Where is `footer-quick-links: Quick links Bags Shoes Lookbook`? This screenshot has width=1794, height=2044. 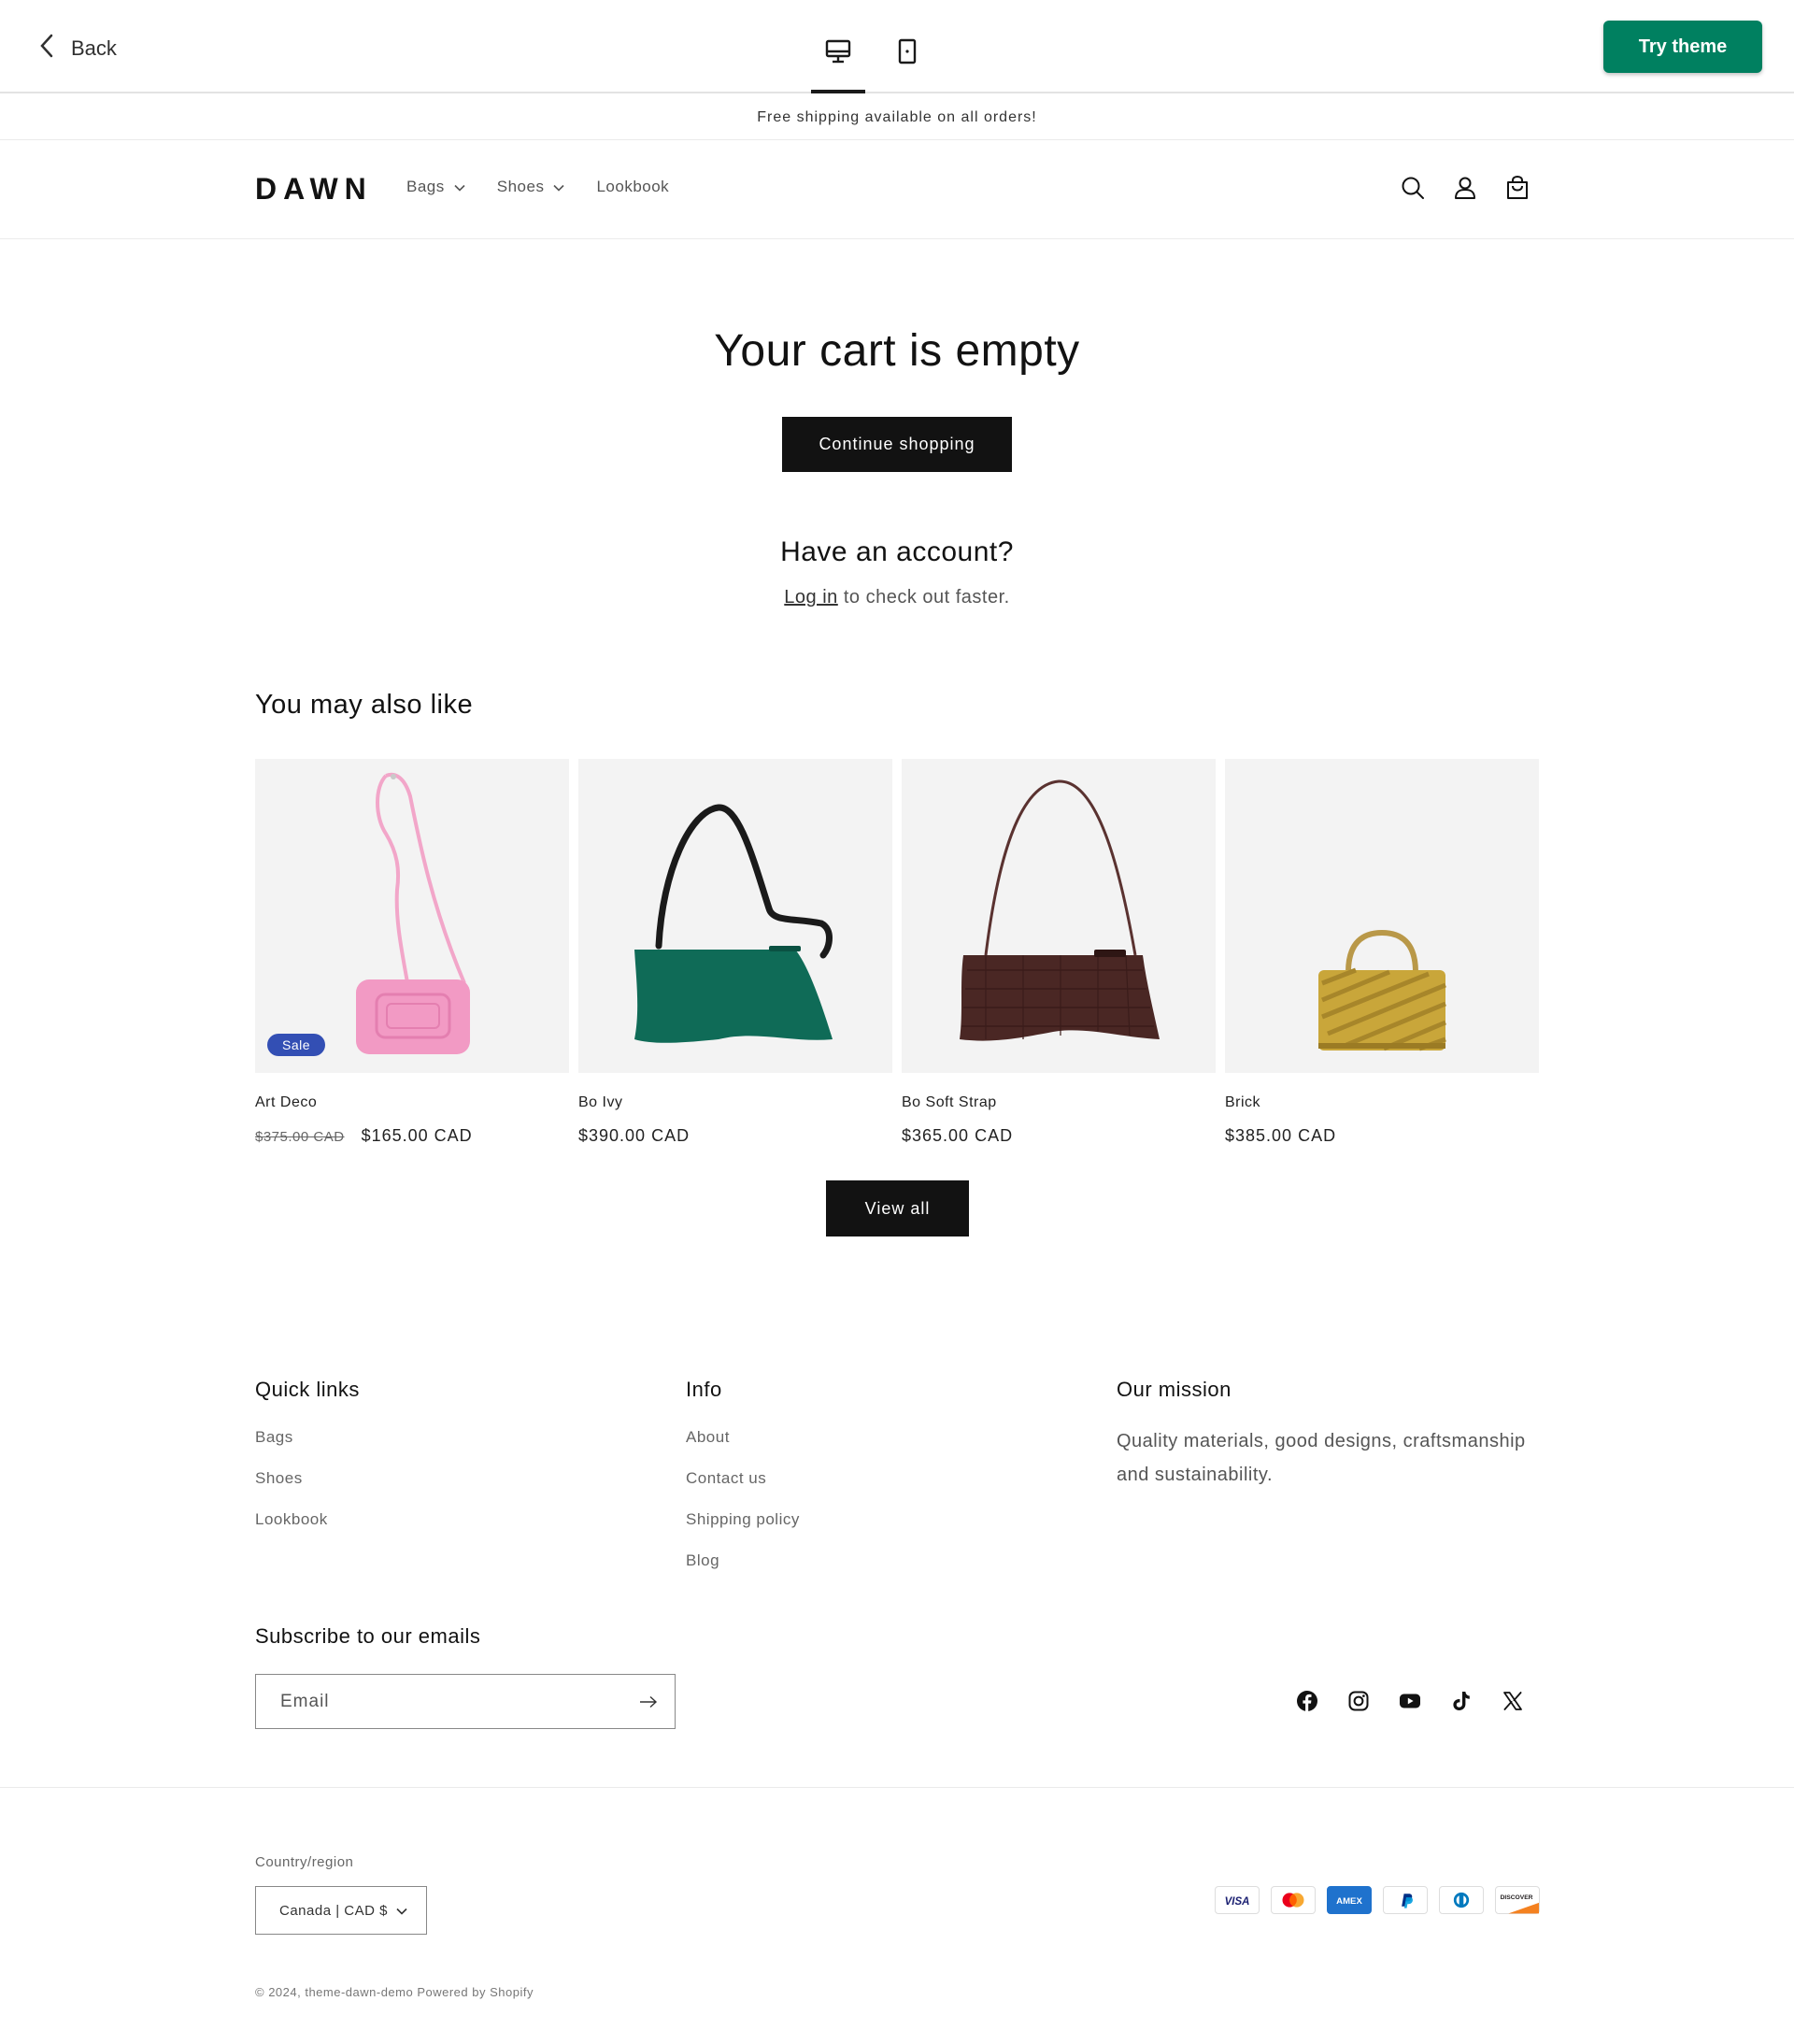
footer-quick-links: Quick links Bags Shoes Lookbook is located at coordinates (307, 1464).